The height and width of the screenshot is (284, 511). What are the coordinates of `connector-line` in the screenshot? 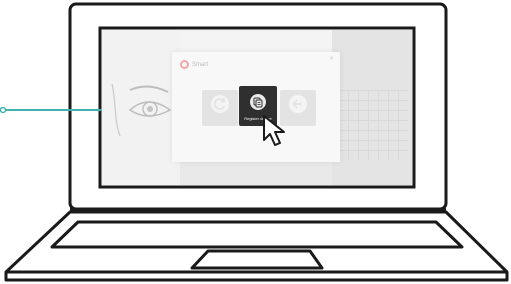 It's located at (51, 110).